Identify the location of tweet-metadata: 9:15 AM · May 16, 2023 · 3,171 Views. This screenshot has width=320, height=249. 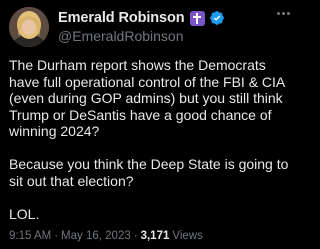
(106, 236).